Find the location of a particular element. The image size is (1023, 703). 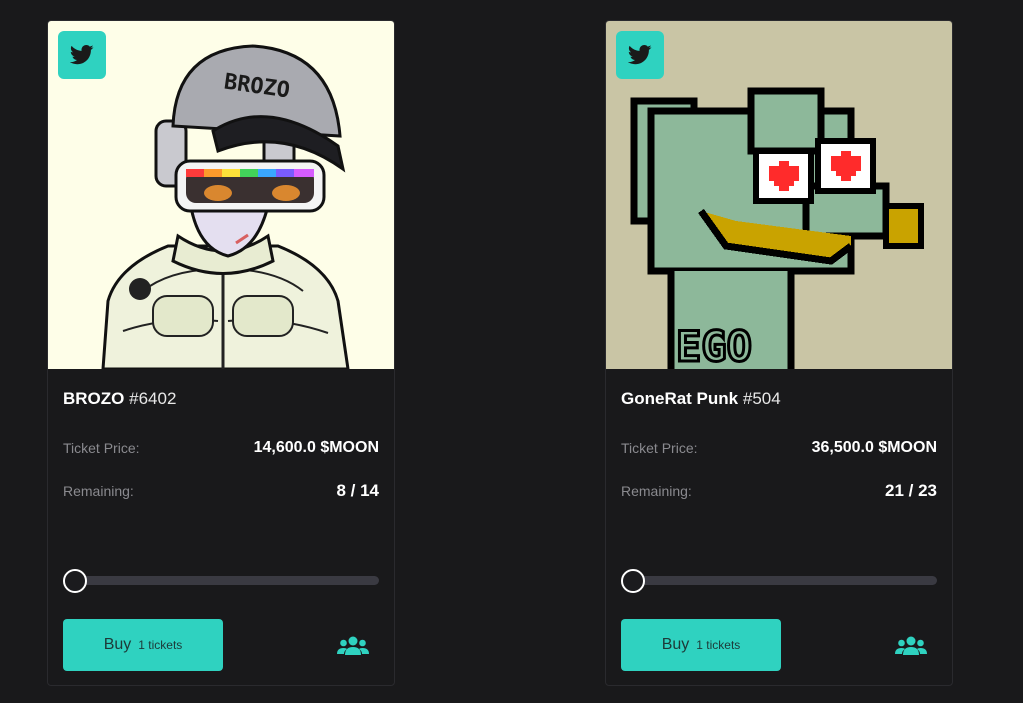

remaining-value: 21 / 23 is located at coordinates (911, 490).